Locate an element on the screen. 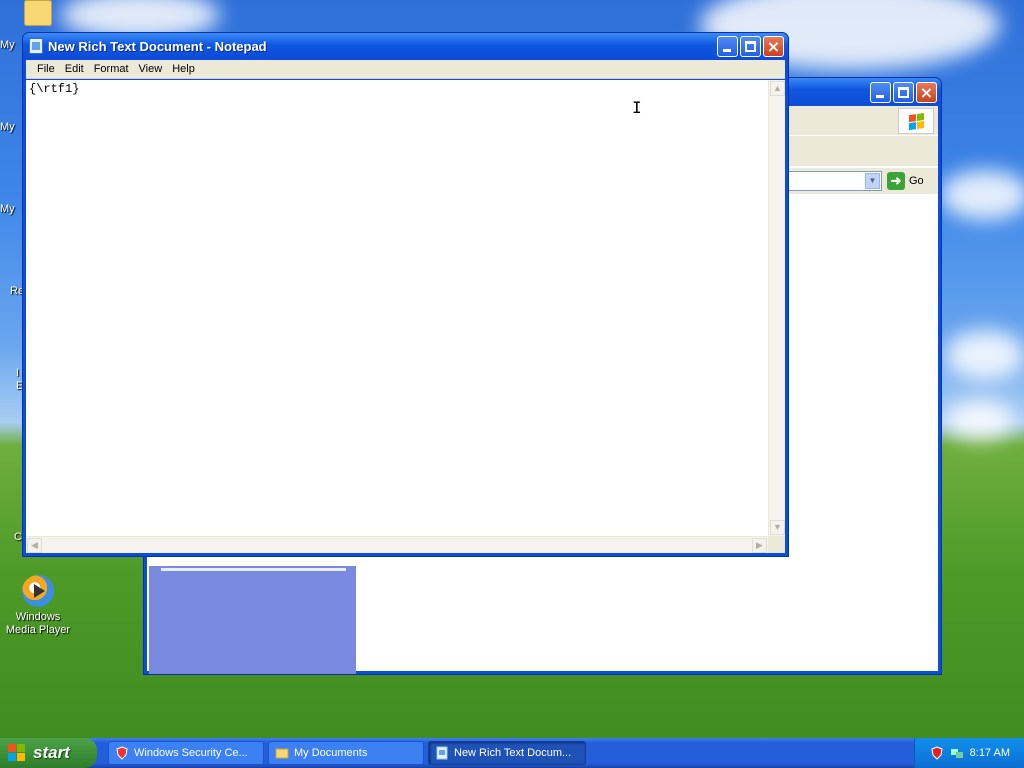  scroll-down-icon: ▼ is located at coordinates (777, 527).